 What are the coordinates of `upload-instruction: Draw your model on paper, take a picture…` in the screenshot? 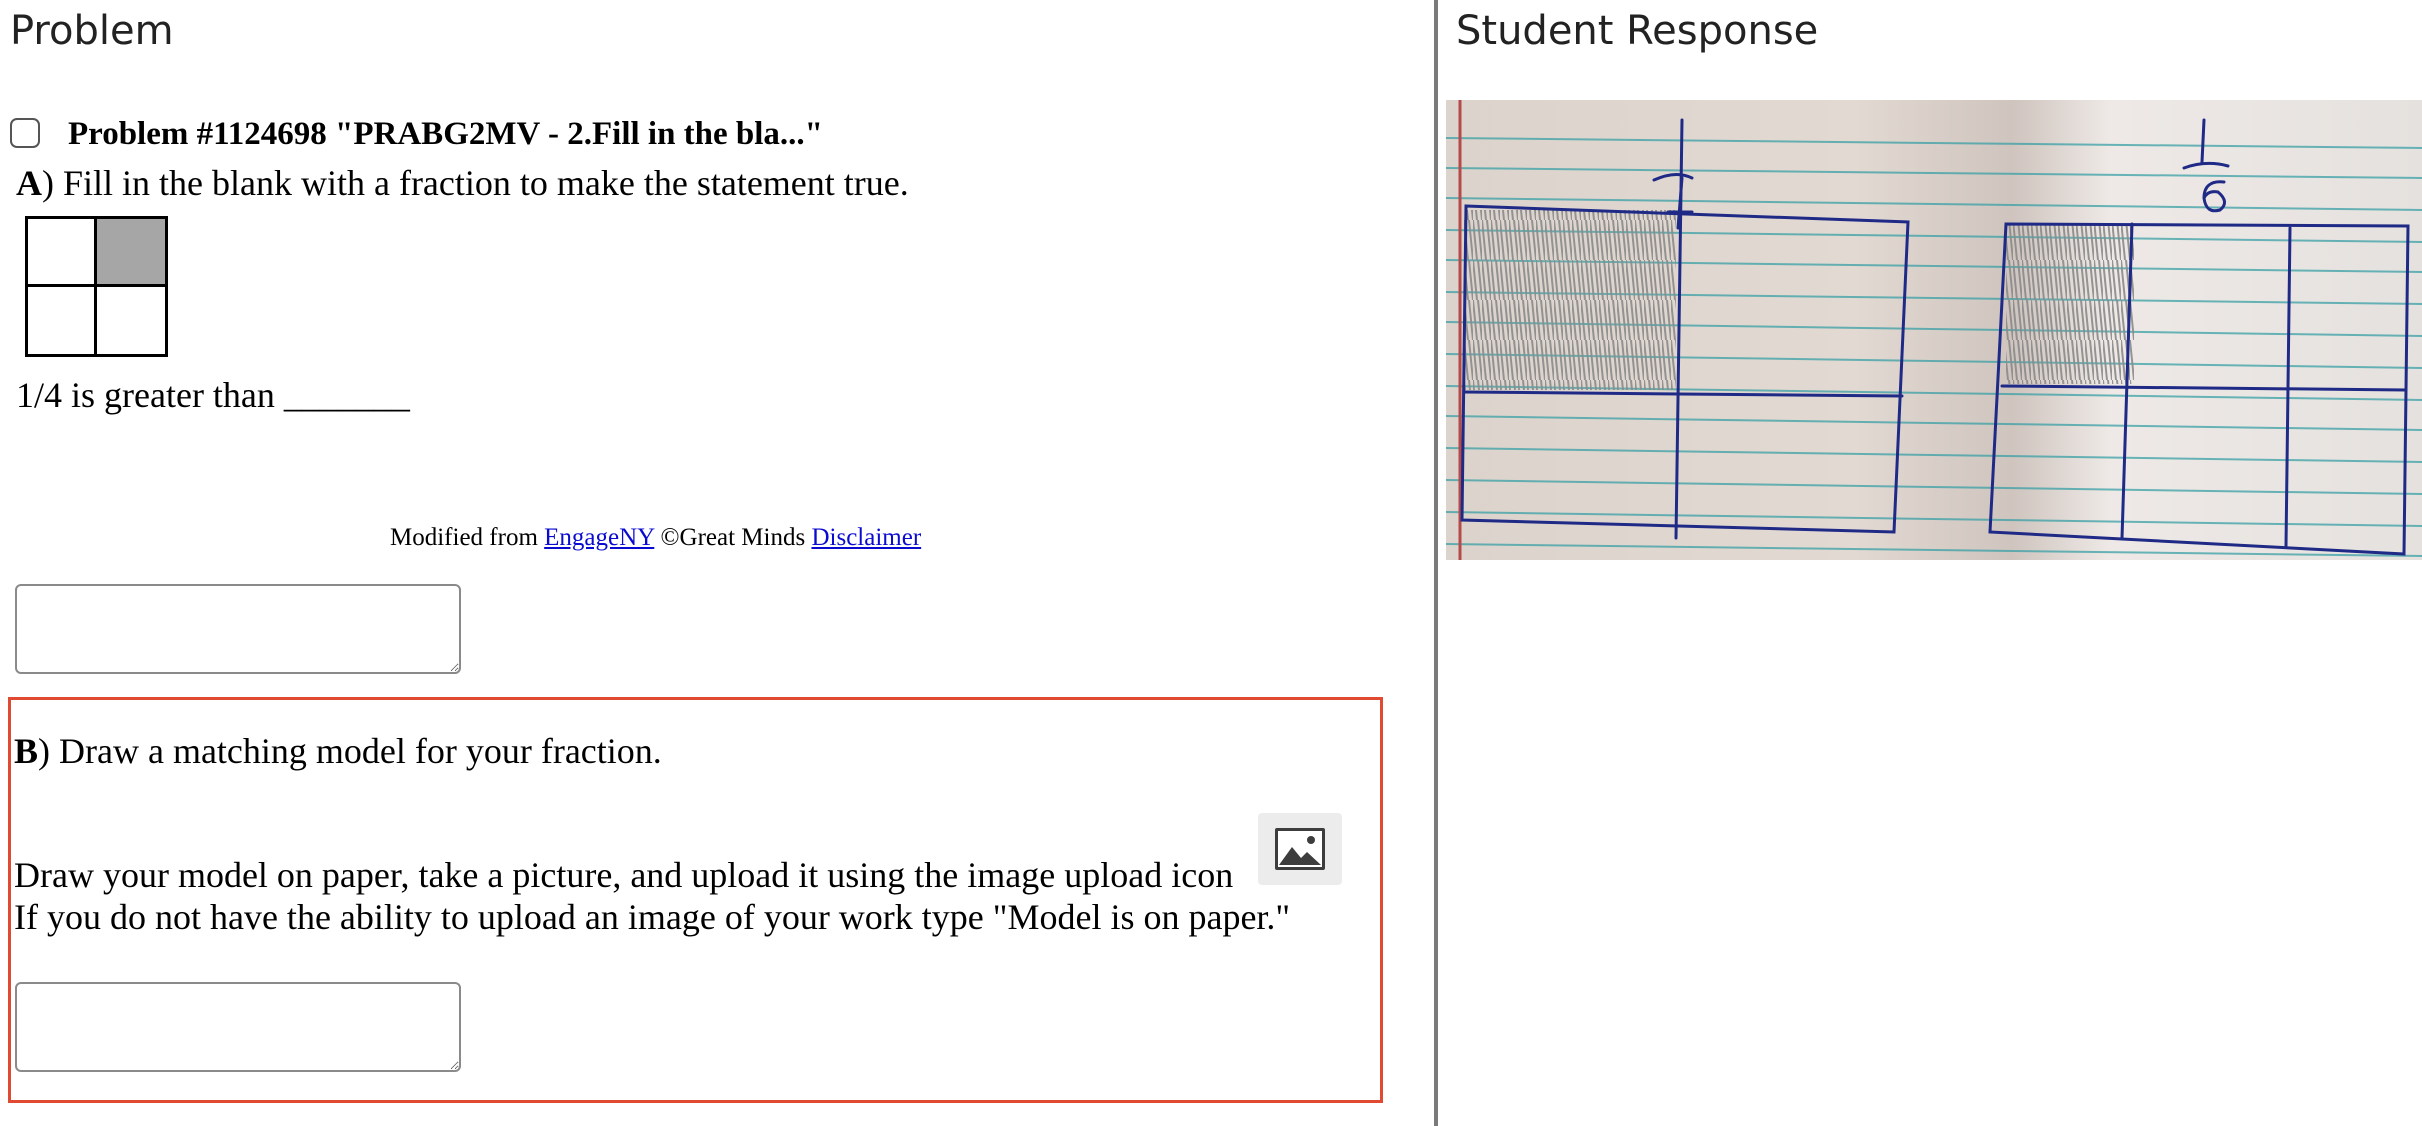 It's located at (624, 875).